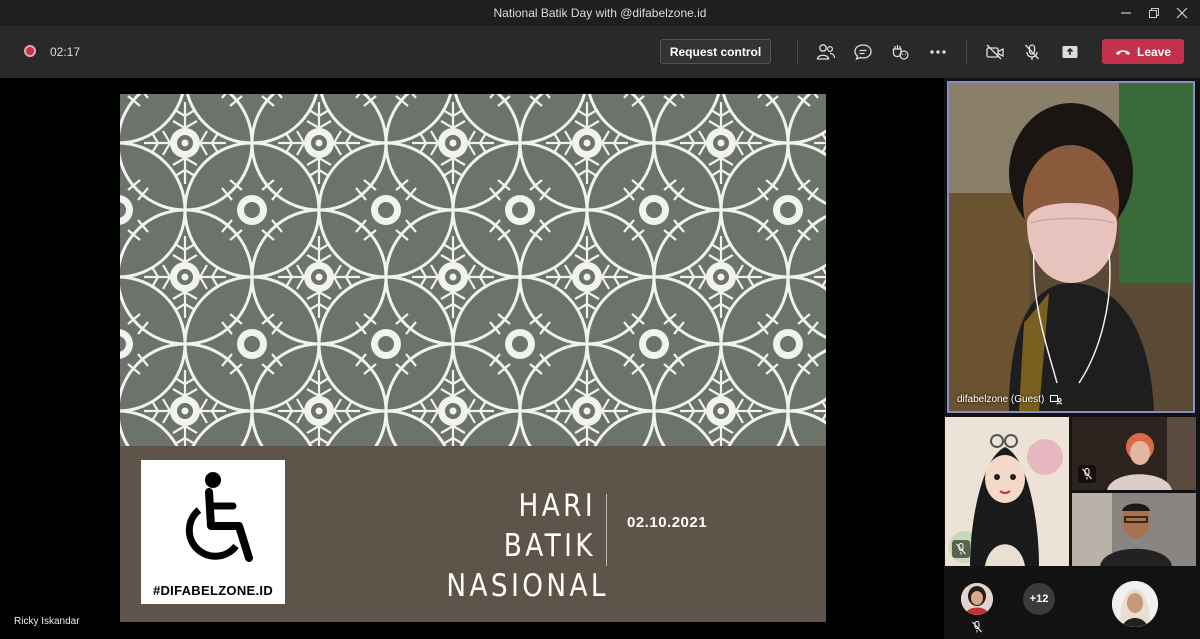  Describe the element at coordinates (600, 52) in the screenshot. I see `meeting-toolbar: 02:17 Request control Leave` at that location.